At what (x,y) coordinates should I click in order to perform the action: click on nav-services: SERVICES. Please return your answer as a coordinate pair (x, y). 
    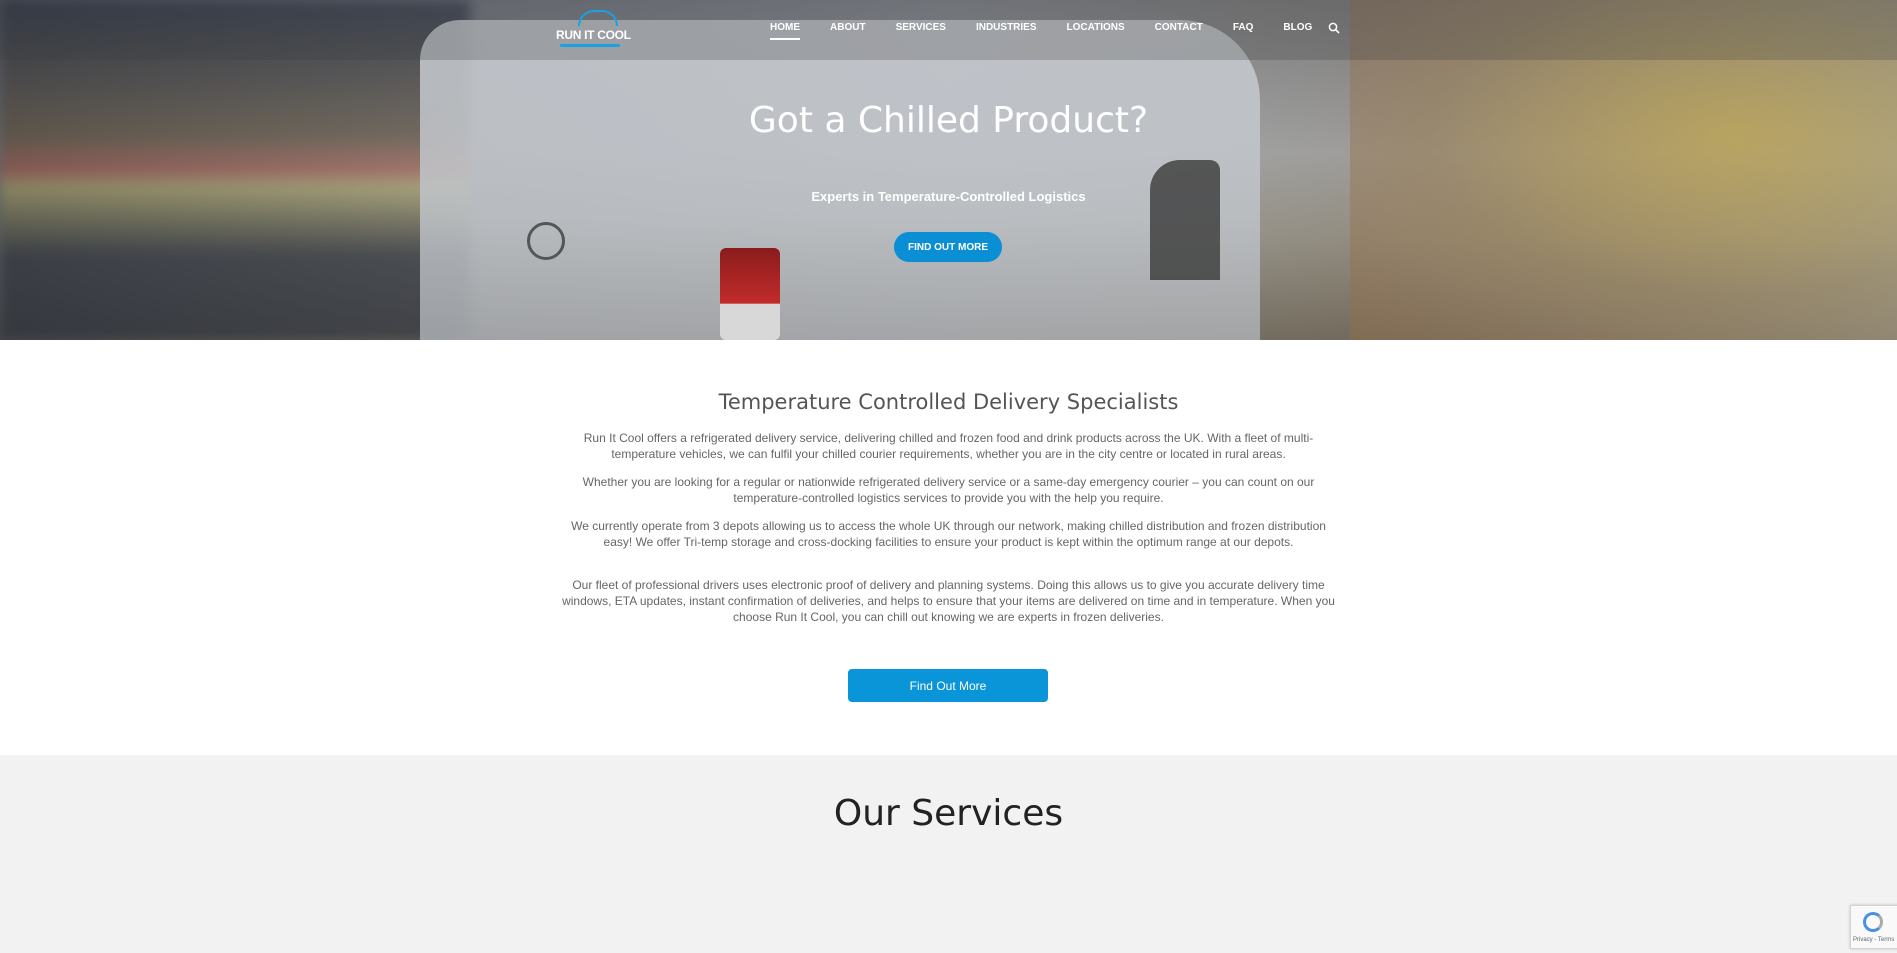
    Looking at the image, I should click on (921, 27).